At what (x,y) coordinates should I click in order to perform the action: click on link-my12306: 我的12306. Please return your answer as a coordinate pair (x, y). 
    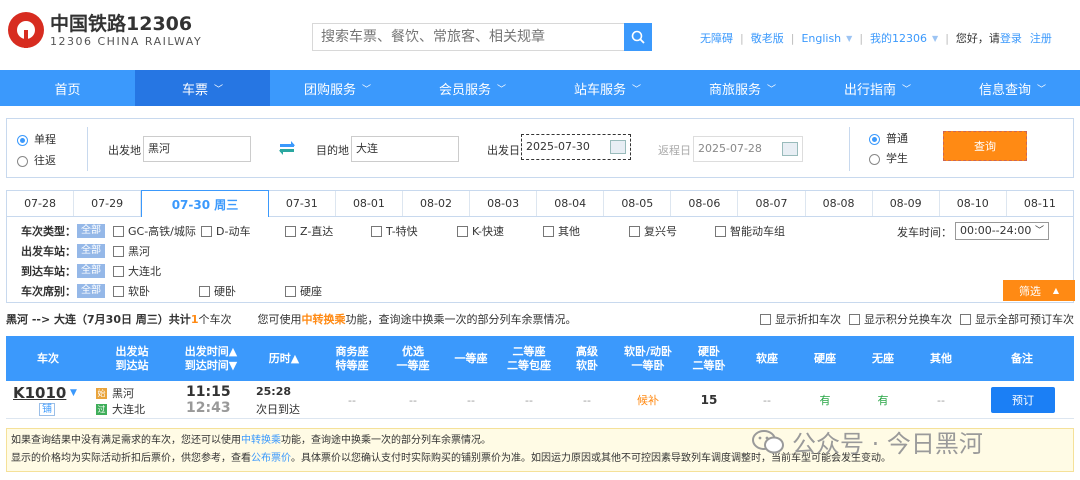
    Looking at the image, I should click on (898, 38).